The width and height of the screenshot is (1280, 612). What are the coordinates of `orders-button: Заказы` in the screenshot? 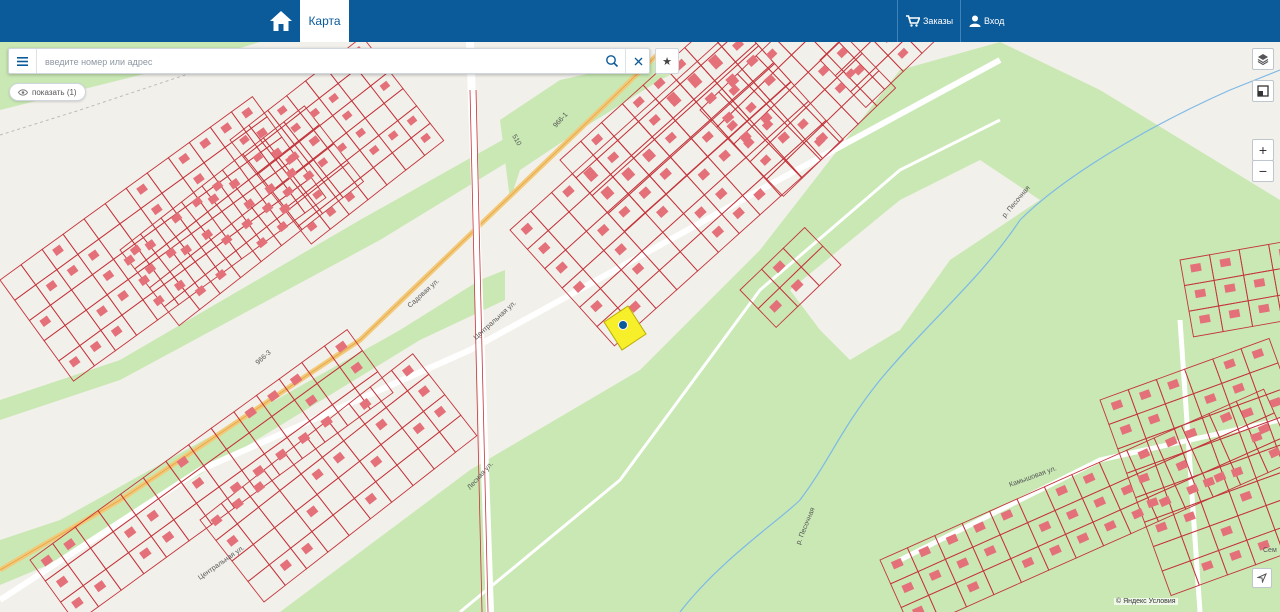 It's located at (929, 21).